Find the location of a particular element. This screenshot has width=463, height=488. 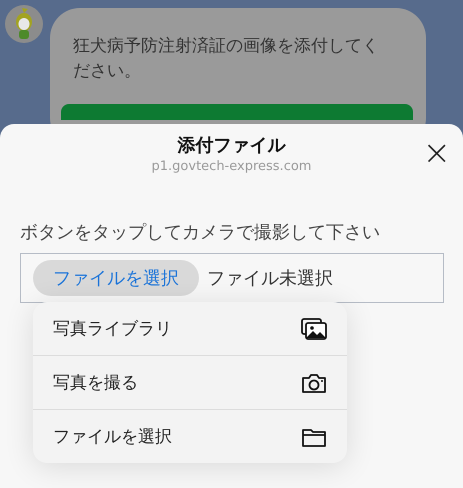

prompt-text: ボタンをタップしてカメラで撮影して下さい is located at coordinates (200, 233).